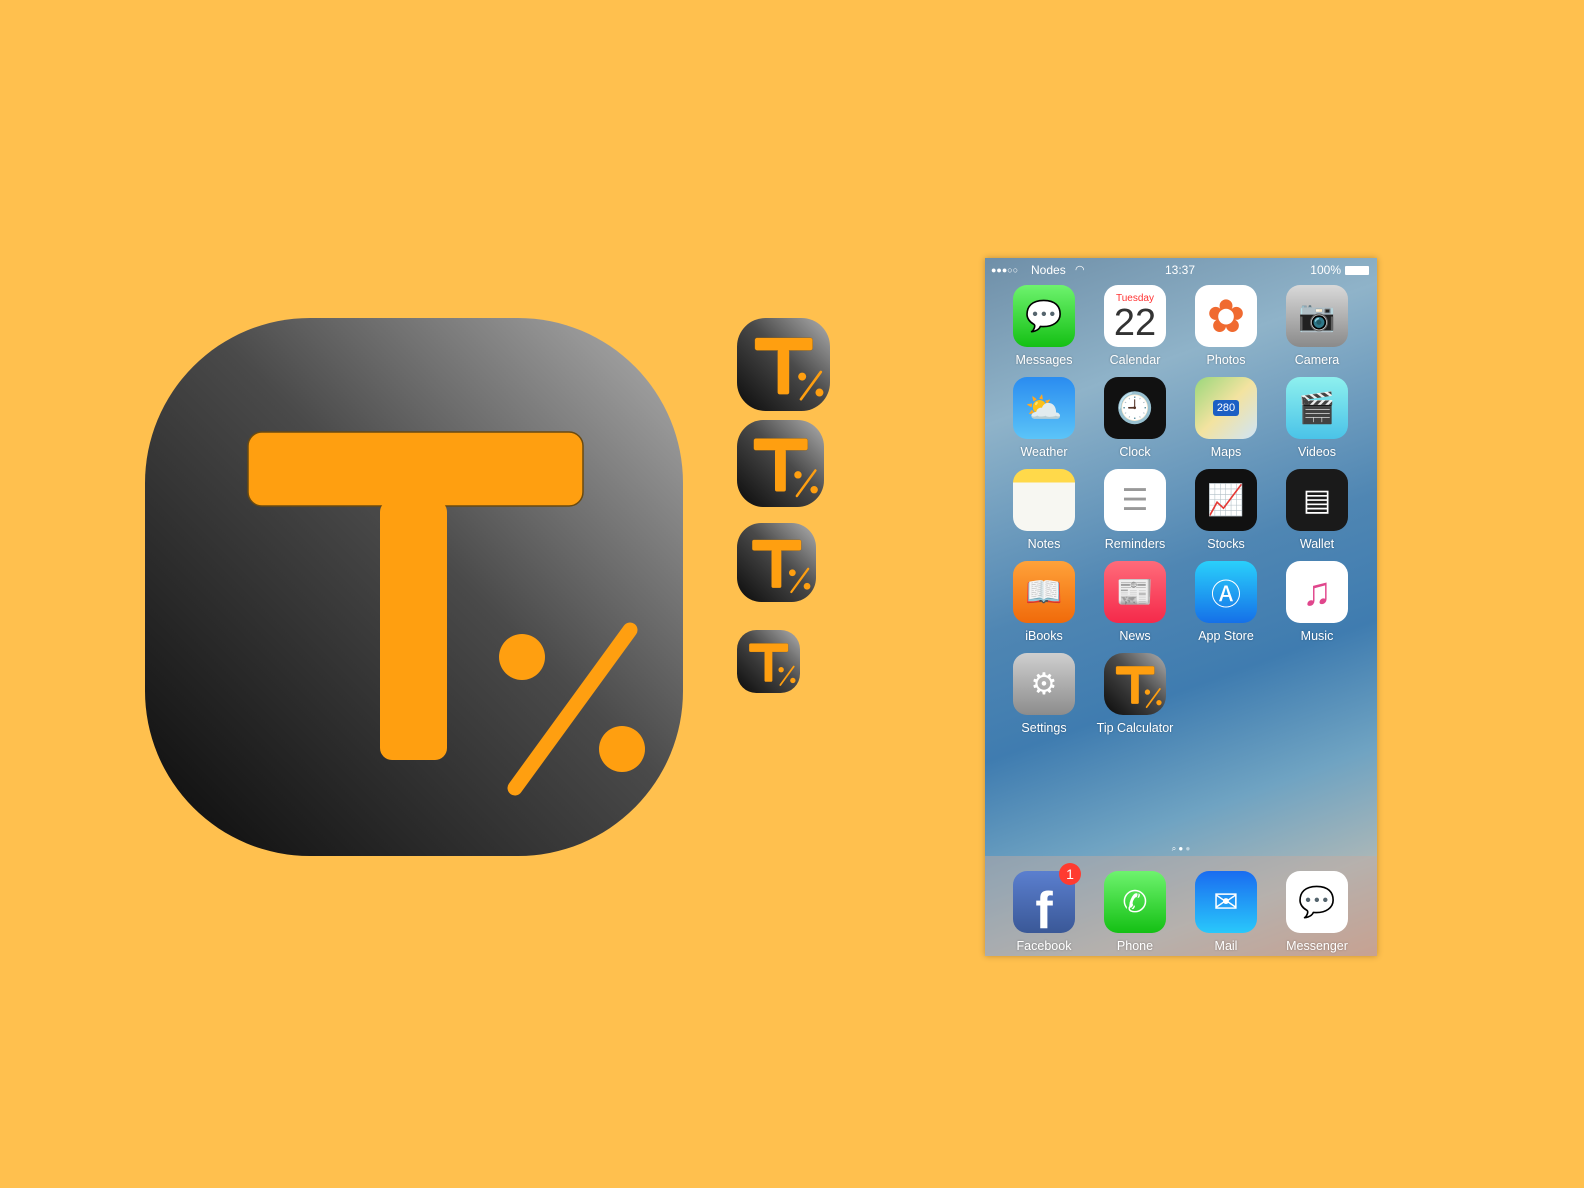 The width and height of the screenshot is (1584, 1188). I want to click on music-icon: ♫, so click(1317, 592).